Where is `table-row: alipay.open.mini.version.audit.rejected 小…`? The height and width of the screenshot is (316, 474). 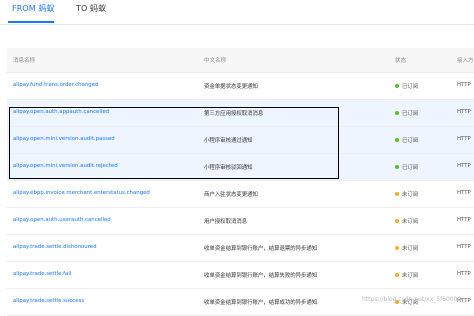
table-row: alipay.open.mini.version.audit.rejected 小… is located at coordinates (240, 167).